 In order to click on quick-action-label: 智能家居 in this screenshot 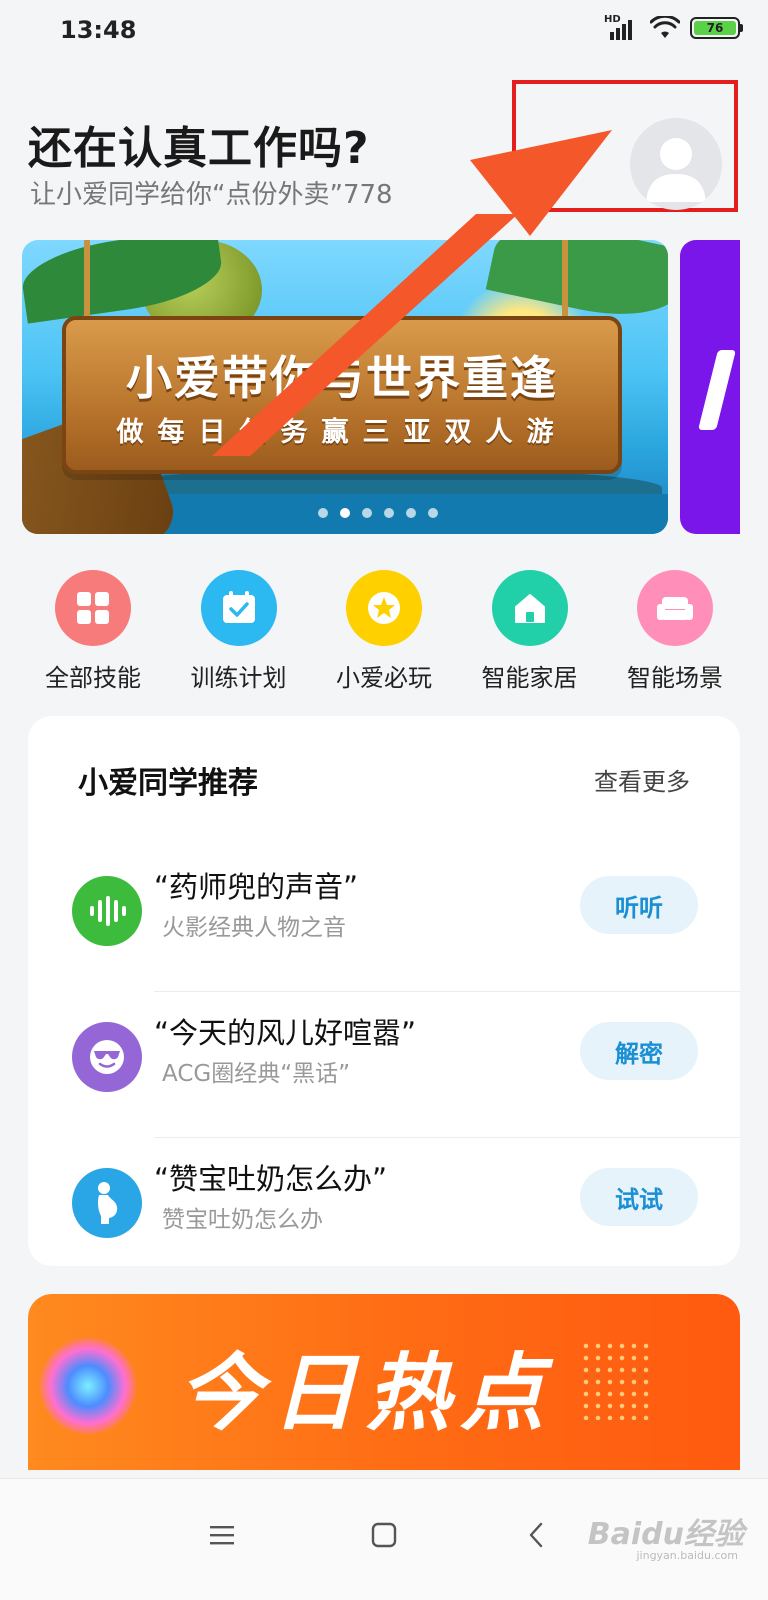, I will do `click(529, 678)`.